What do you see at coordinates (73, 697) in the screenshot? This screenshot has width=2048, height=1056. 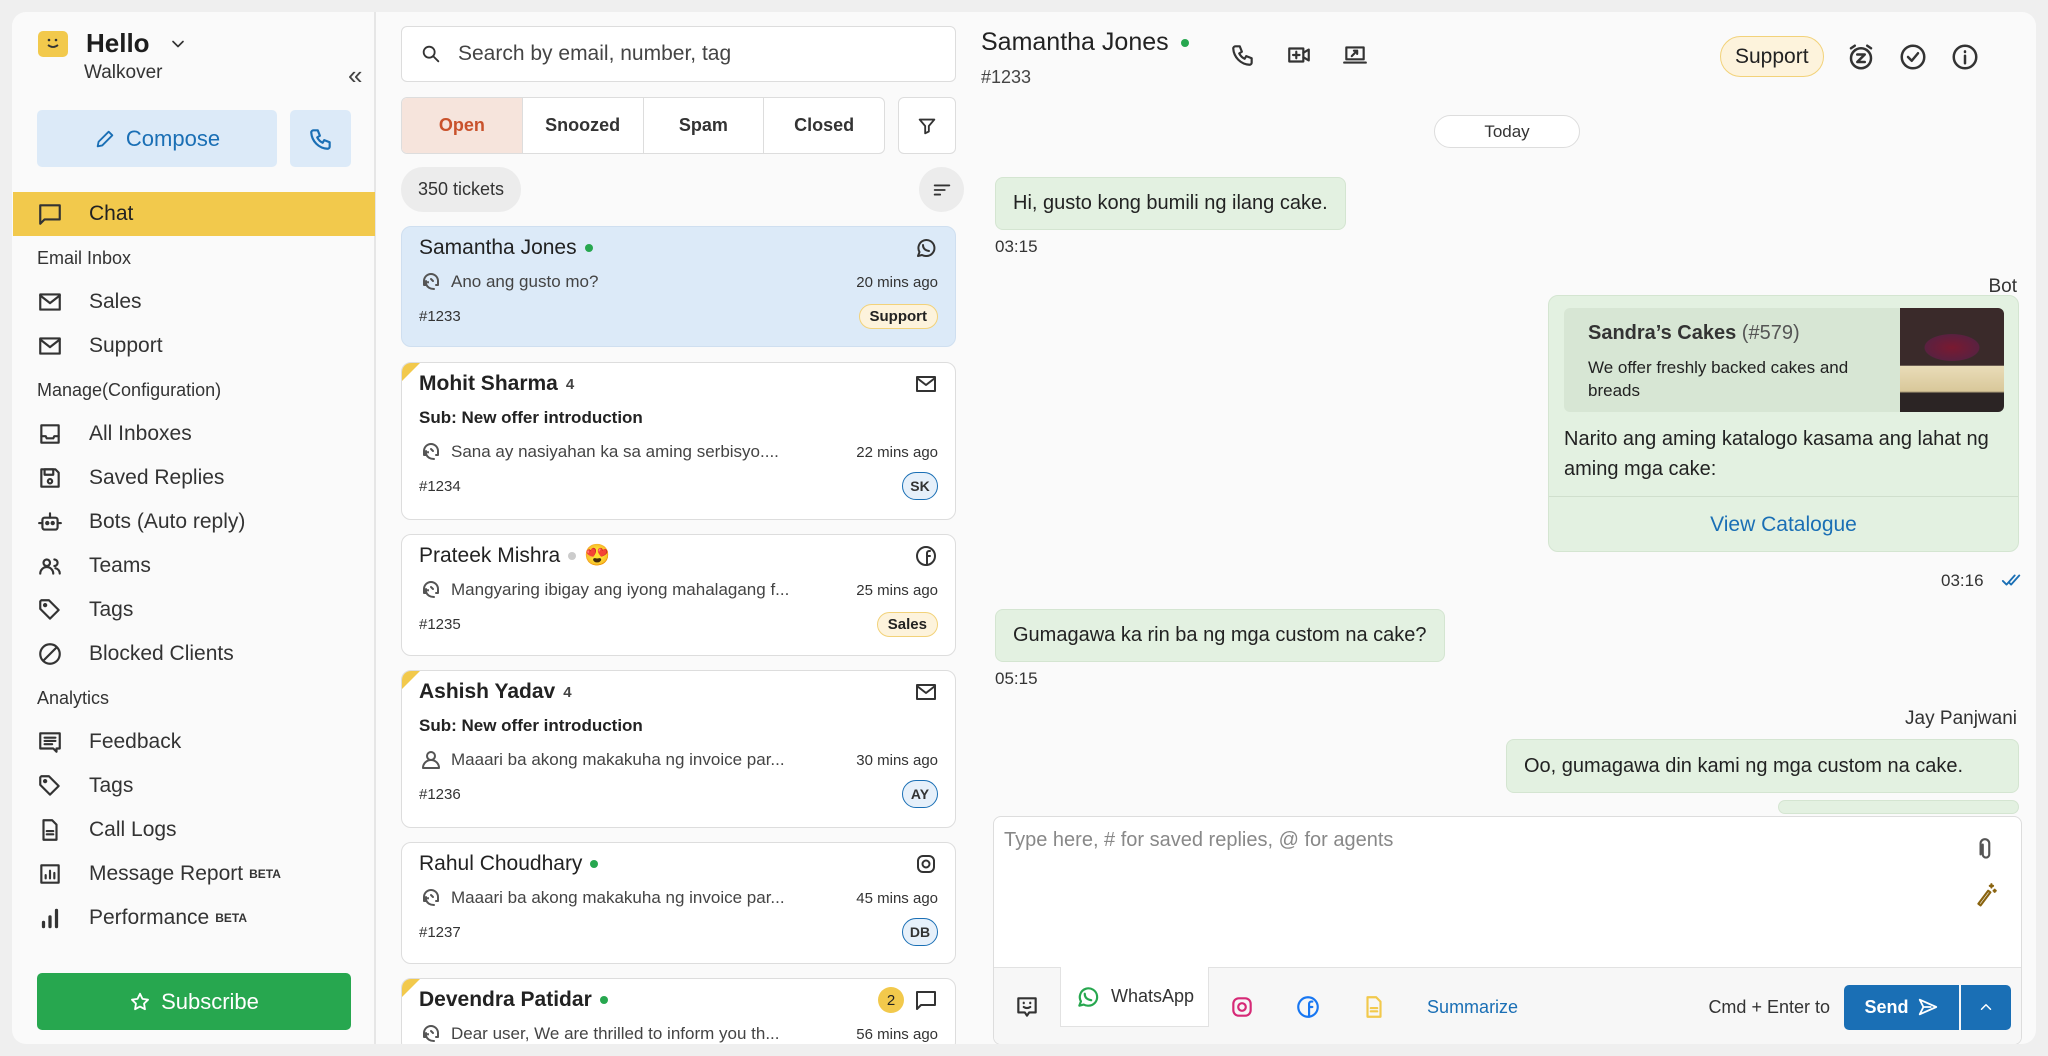 I see `section-analytics: Analytics` at bounding box center [73, 697].